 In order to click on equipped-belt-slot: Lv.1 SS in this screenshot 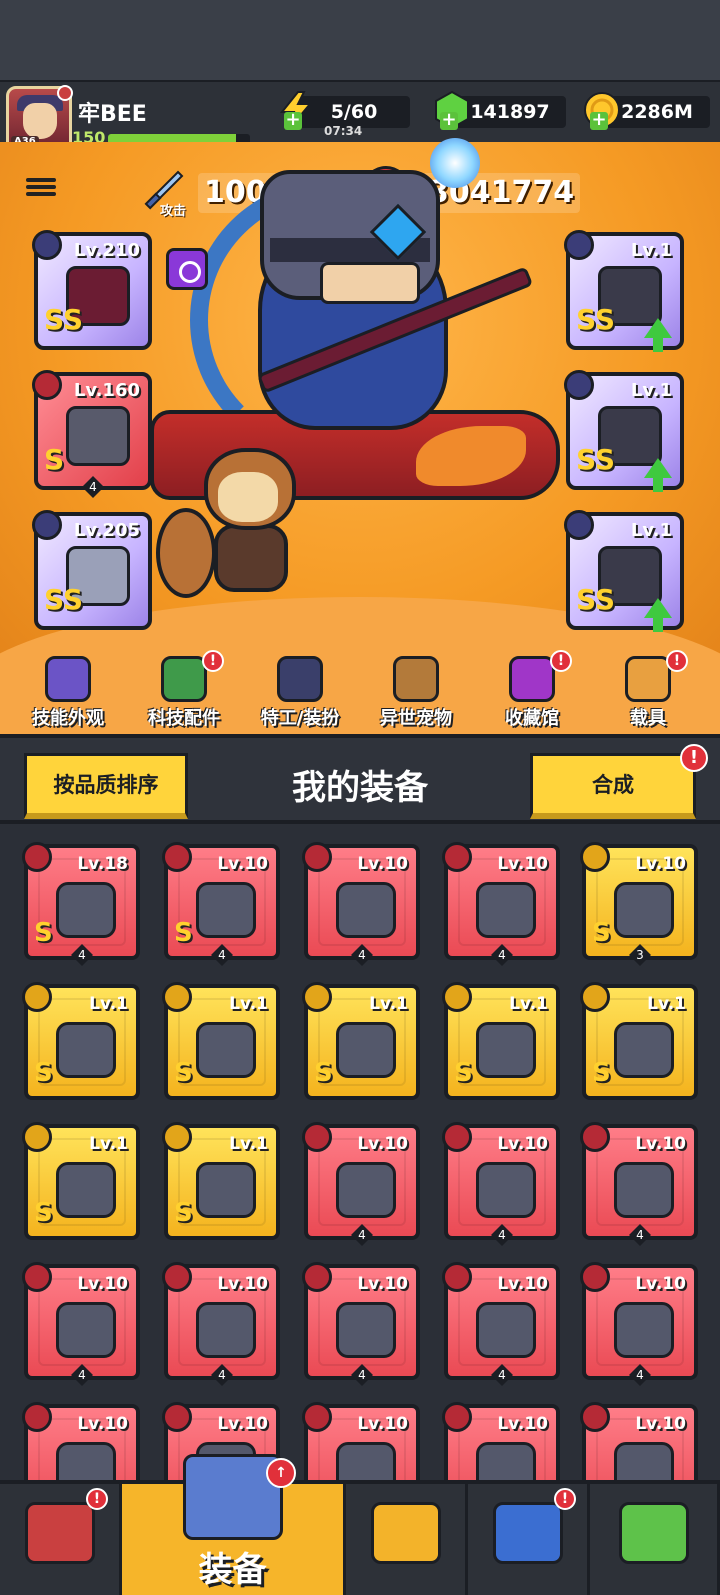, I will do `click(624, 431)`.